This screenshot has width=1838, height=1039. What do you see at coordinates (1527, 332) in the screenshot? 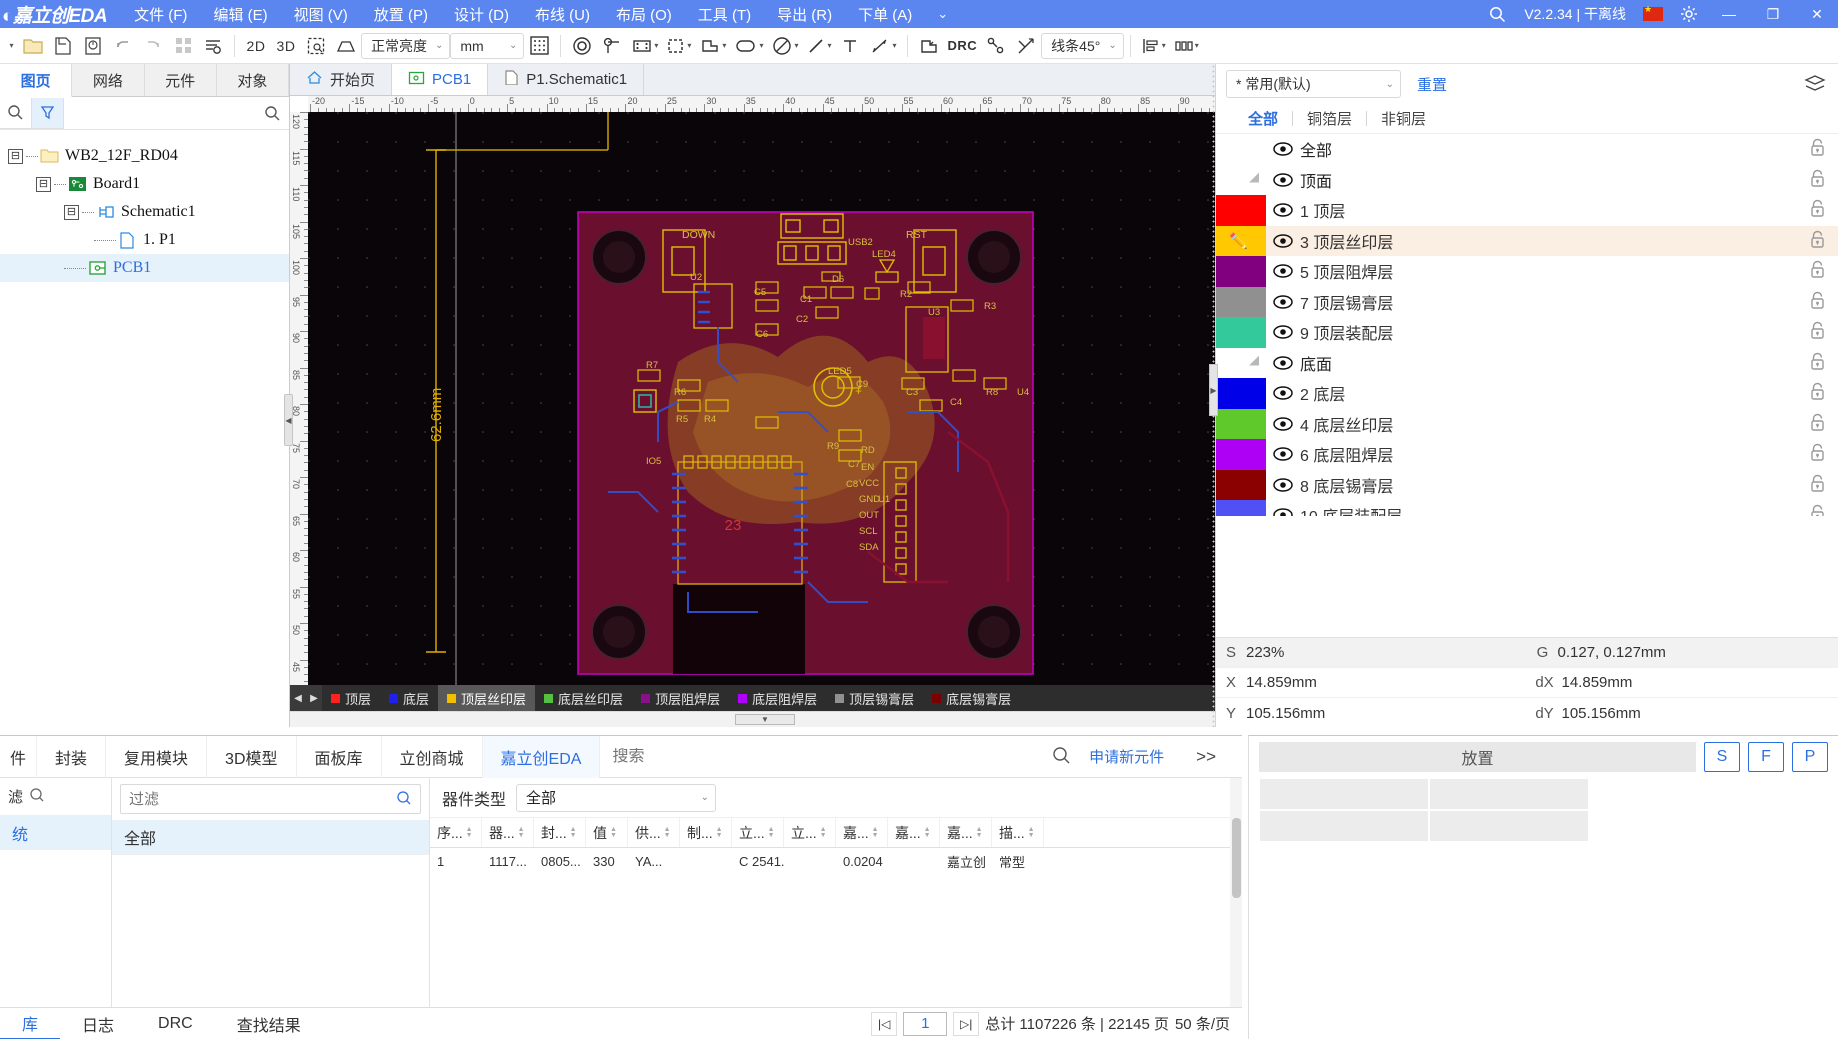
I see `layer-row: 9 顶层装配层` at bounding box center [1527, 332].